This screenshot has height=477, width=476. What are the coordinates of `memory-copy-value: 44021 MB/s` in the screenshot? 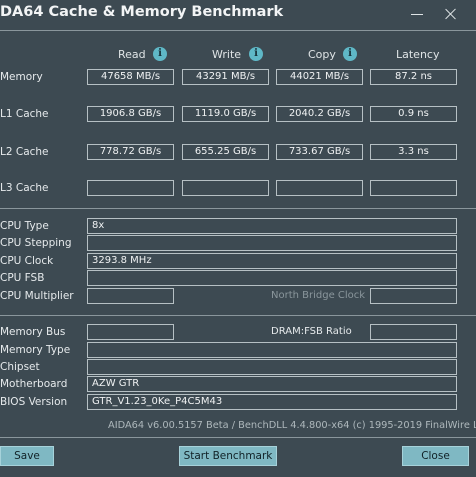 It's located at (319, 77).